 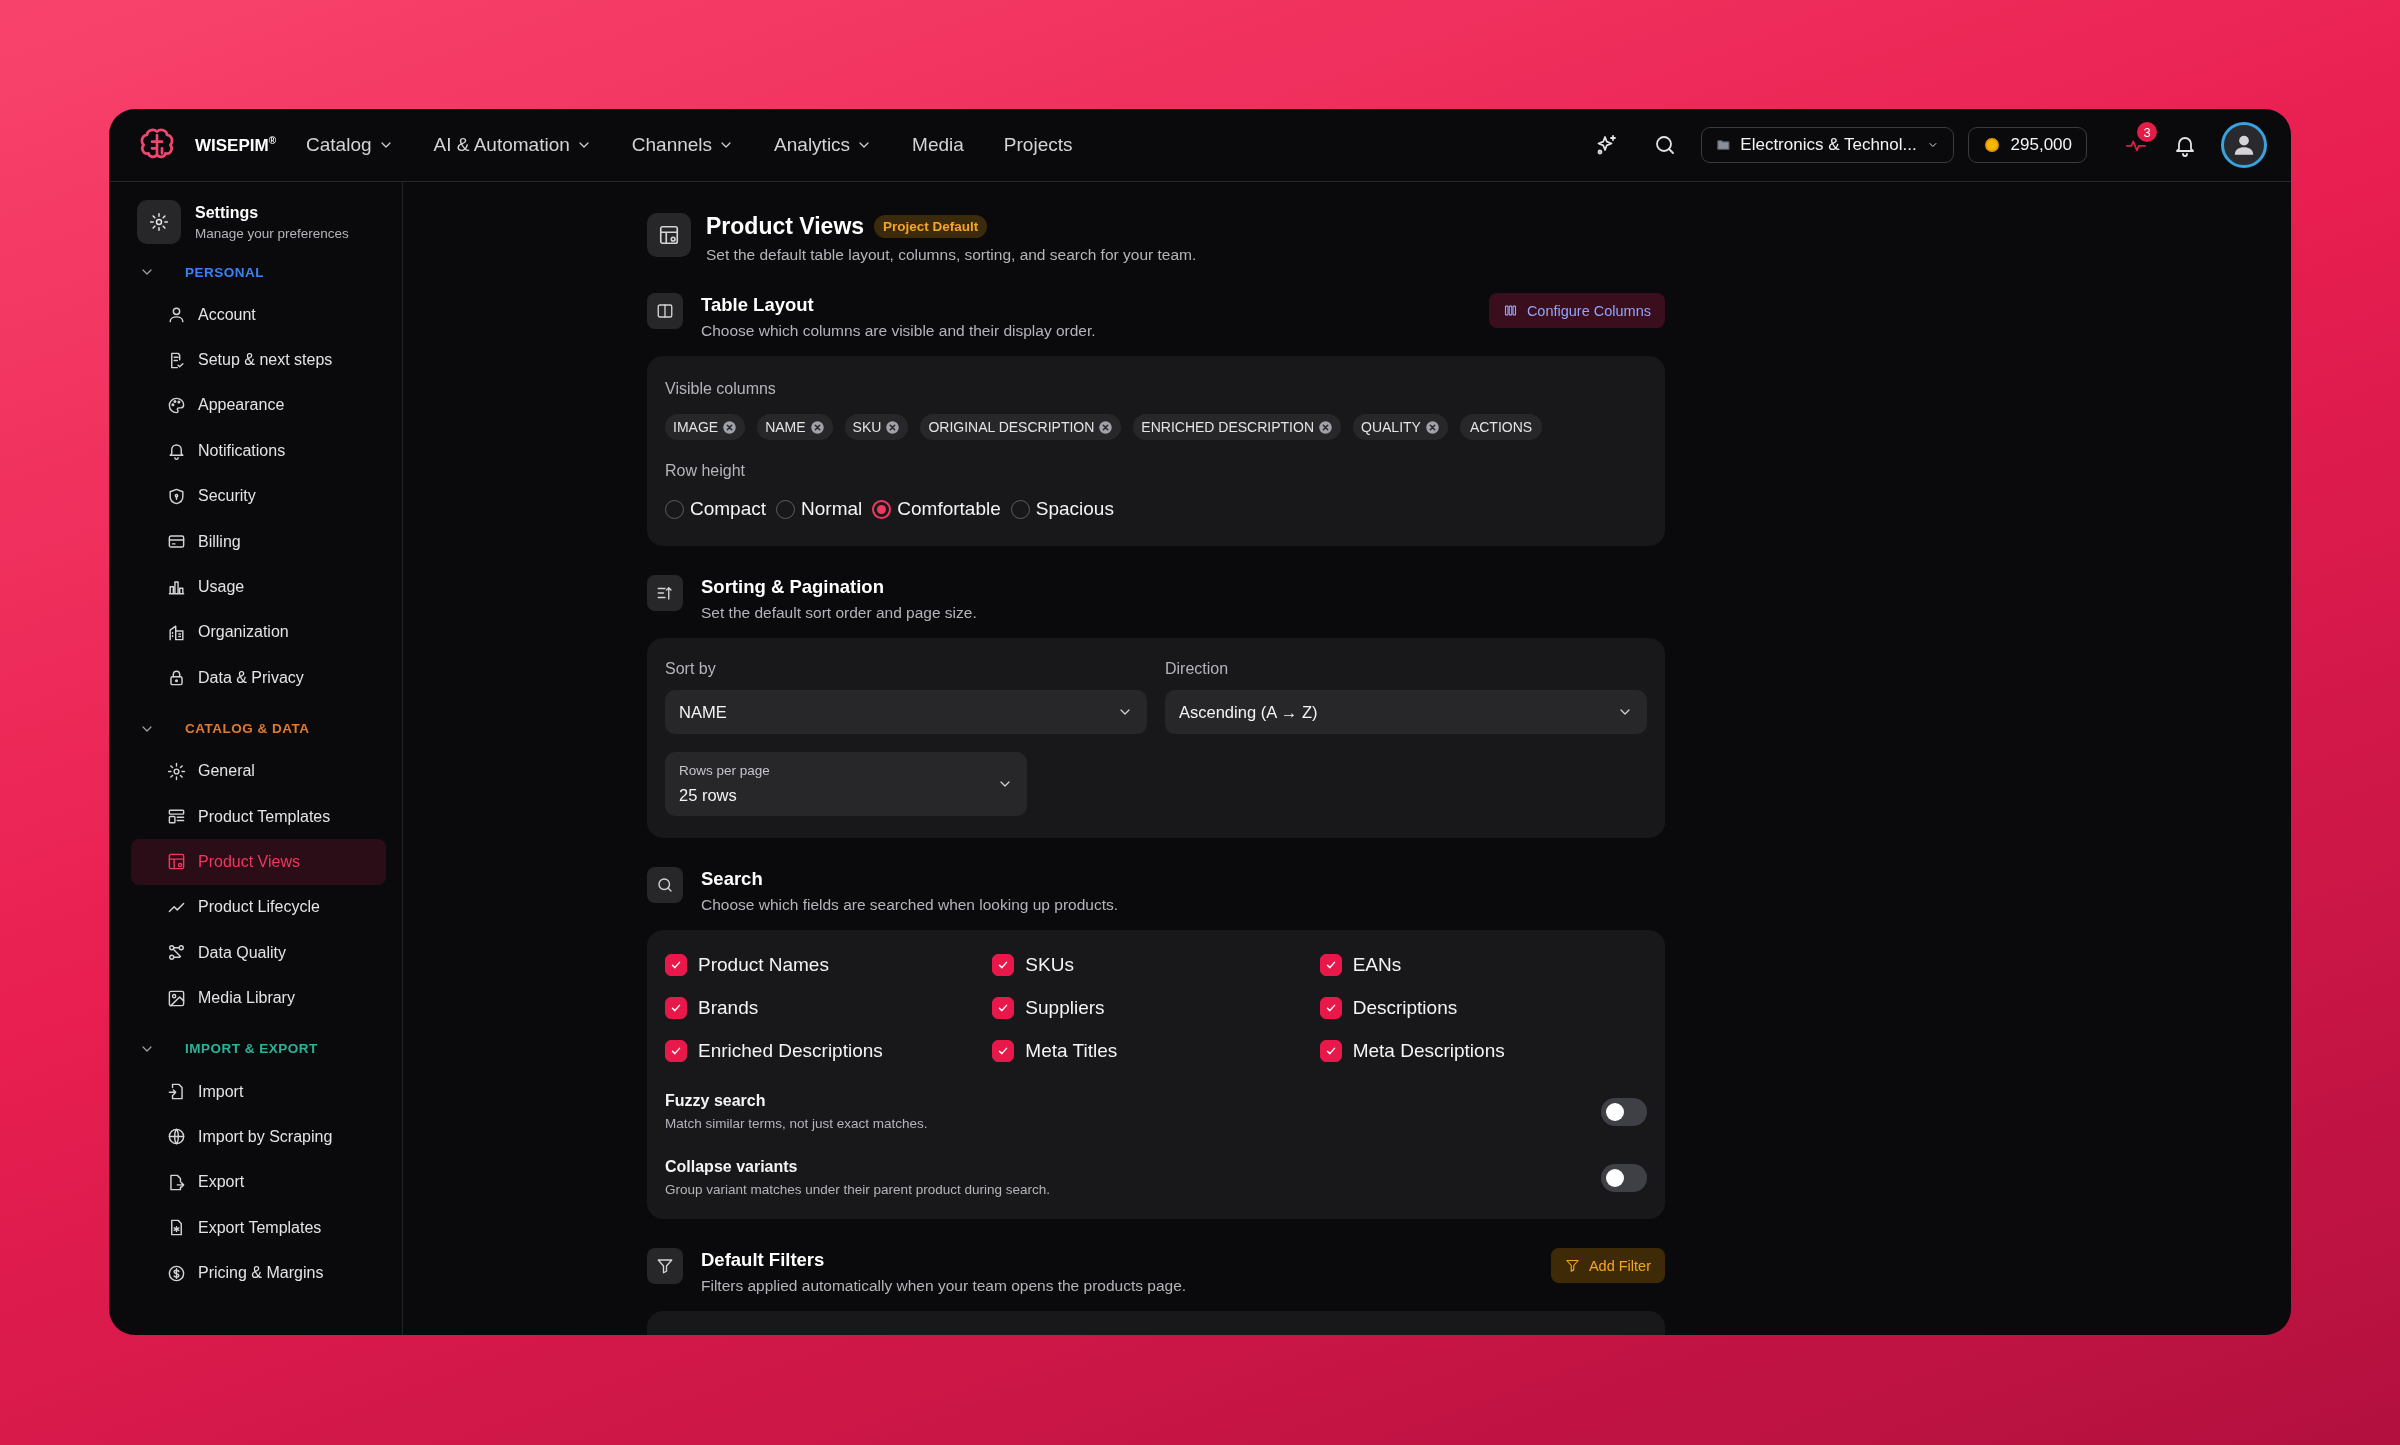 What do you see at coordinates (829, 1008) in the screenshot?
I see `checkbox-option: Brands` at bounding box center [829, 1008].